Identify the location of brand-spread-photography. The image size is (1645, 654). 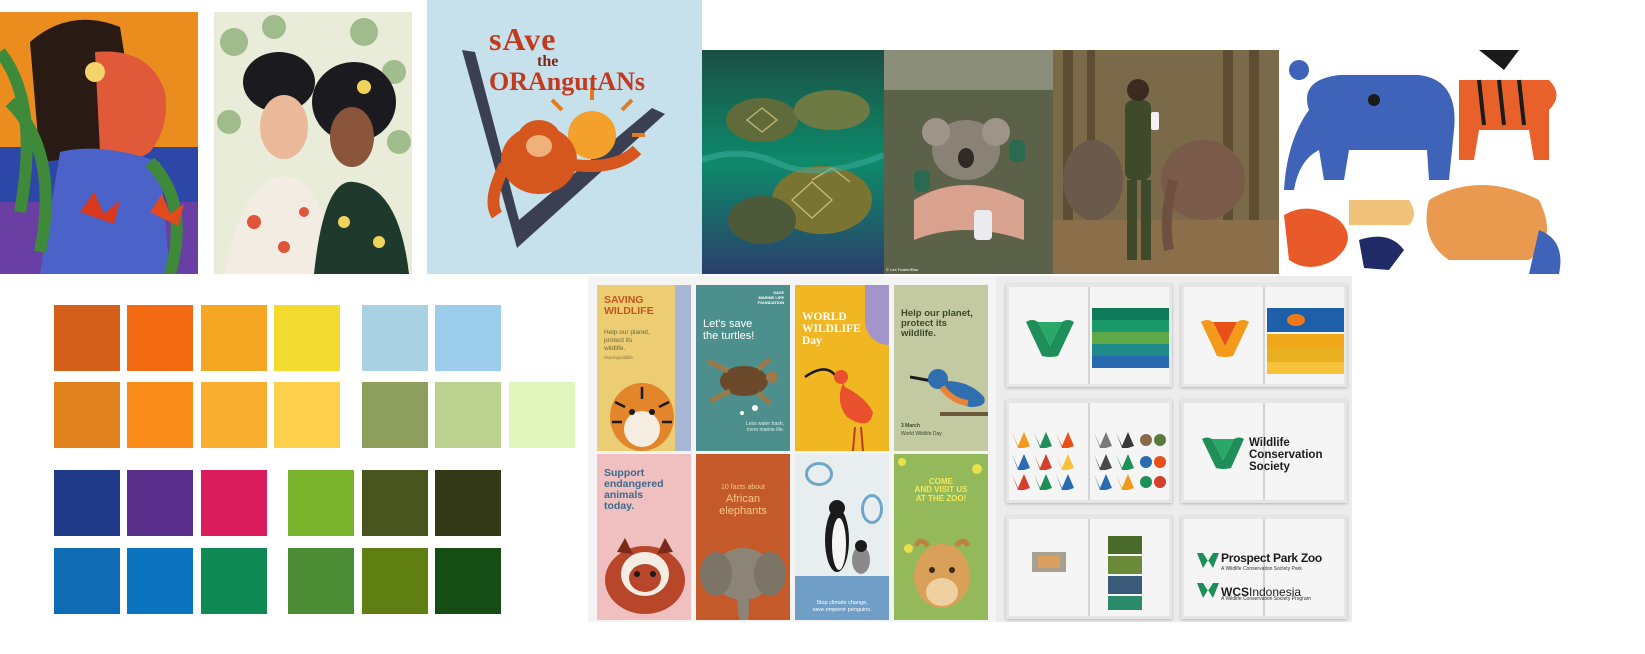
(1089, 567).